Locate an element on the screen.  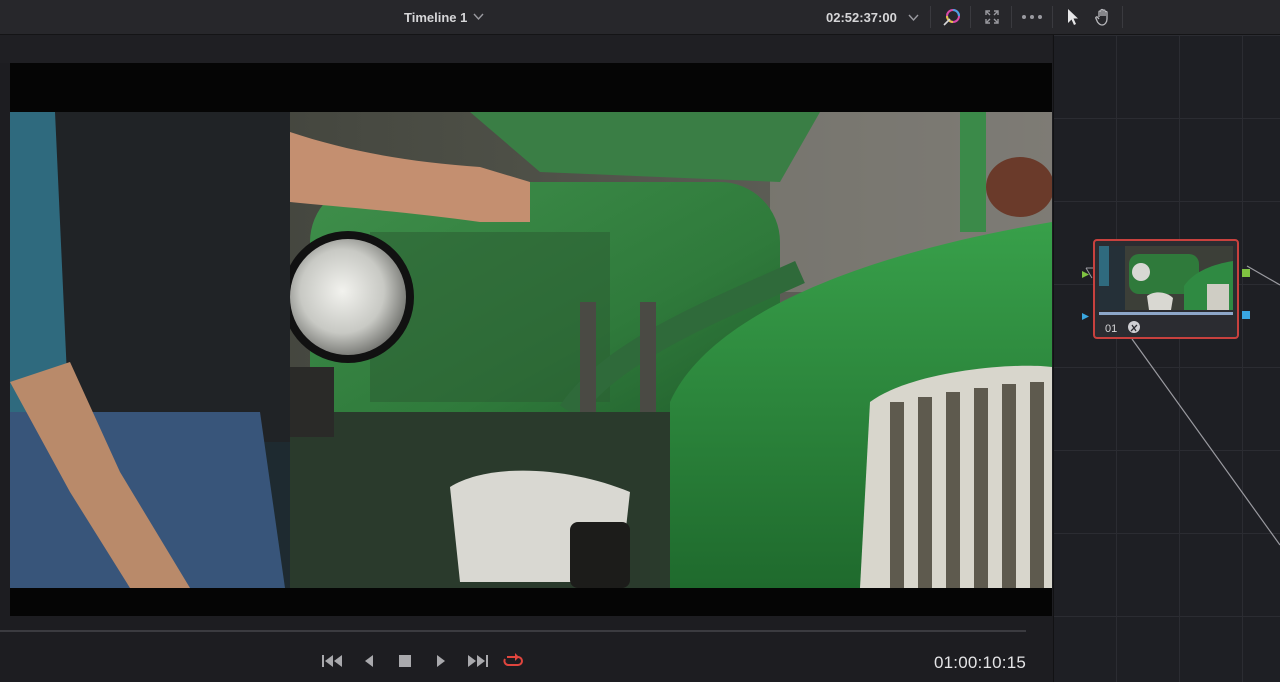
color-node: 01 is located at coordinates (1166, 289).